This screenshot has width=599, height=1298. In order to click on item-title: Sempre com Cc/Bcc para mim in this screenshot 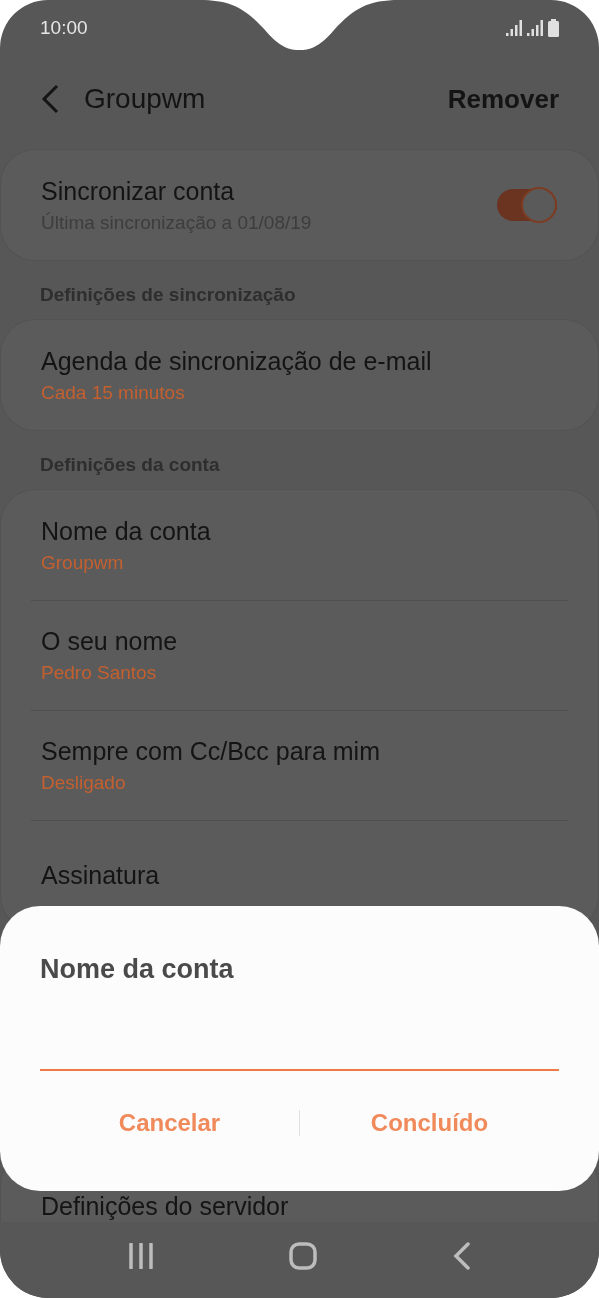, I will do `click(299, 751)`.